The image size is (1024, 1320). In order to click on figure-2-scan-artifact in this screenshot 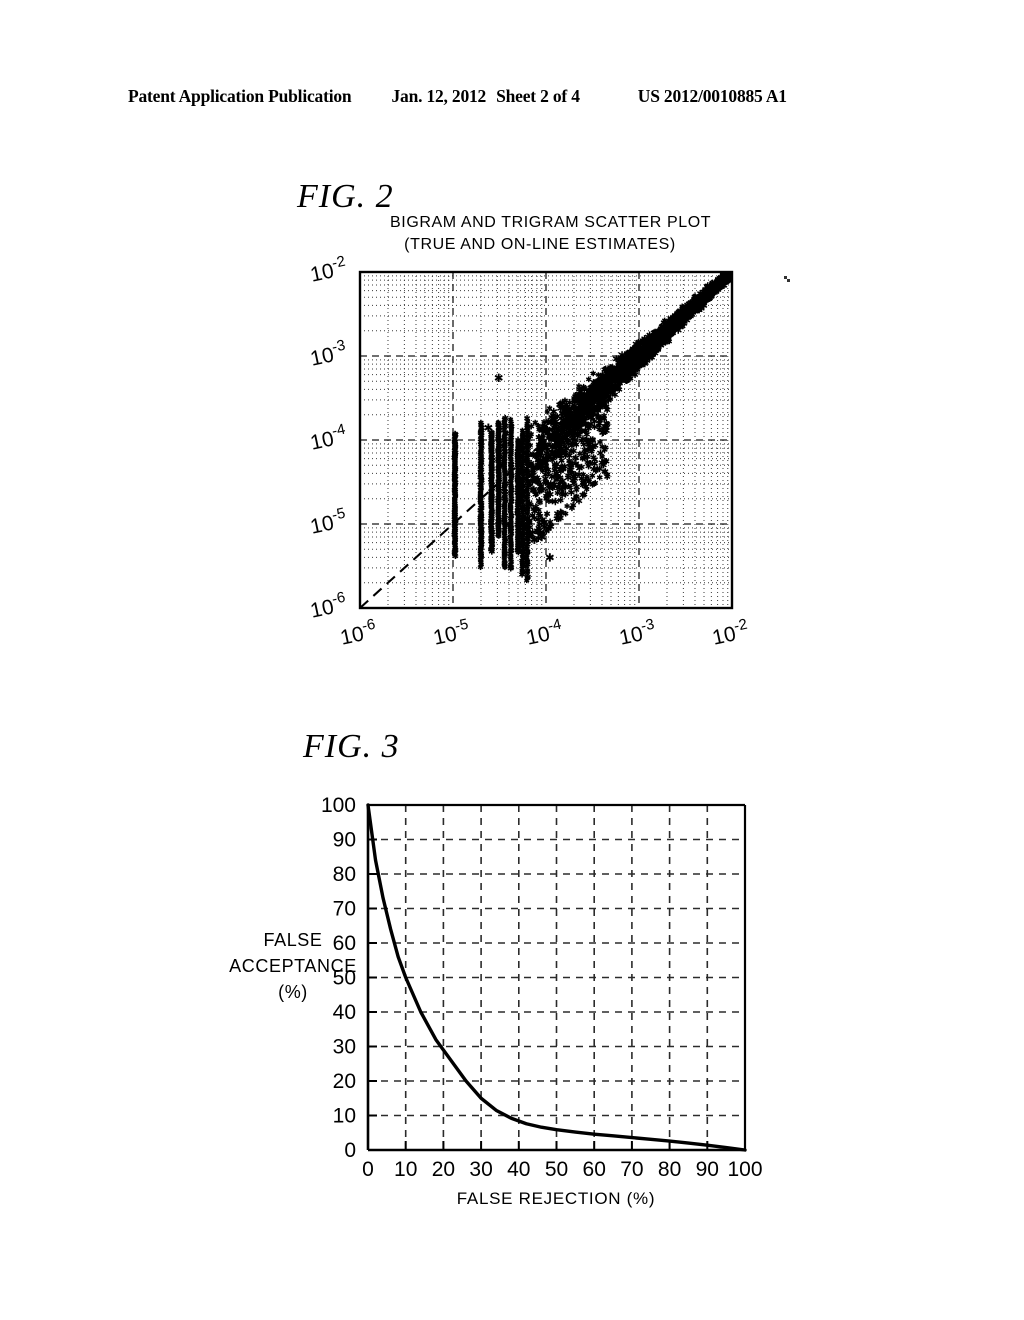, I will do `click(787, 279)`.